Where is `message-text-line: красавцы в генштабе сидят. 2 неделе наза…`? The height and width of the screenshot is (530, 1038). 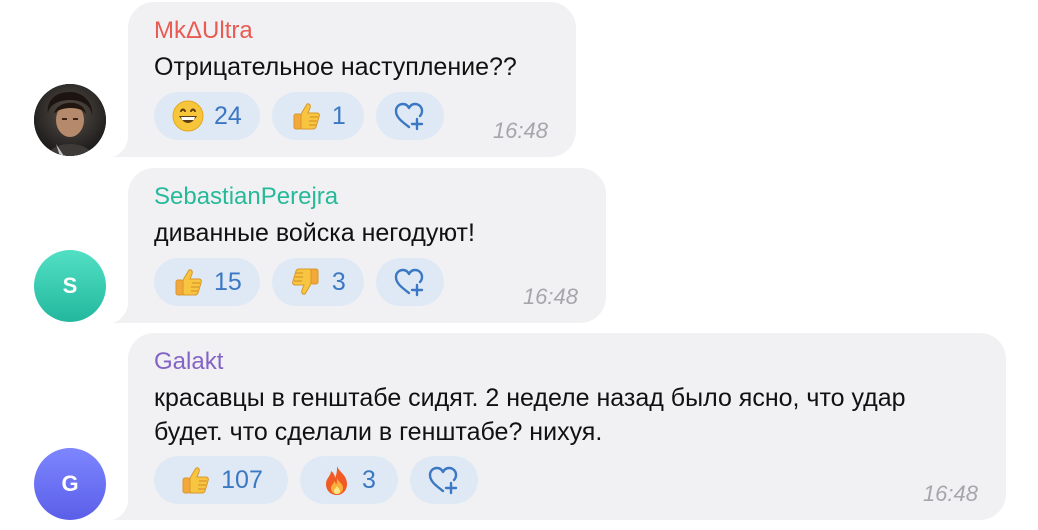 message-text-line: красавцы в генштабе сидят. 2 неделе наза… is located at coordinates (530, 398).